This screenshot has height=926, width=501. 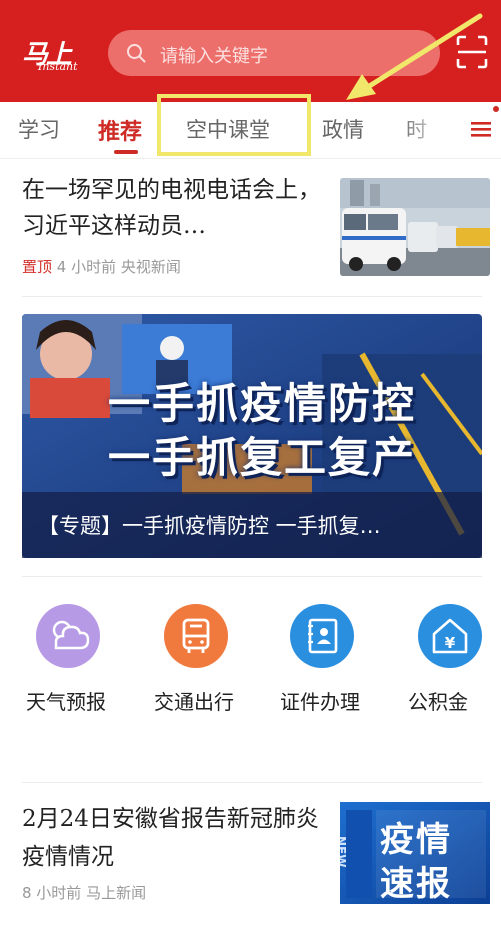 What do you see at coordinates (66, 702) in the screenshot?
I see `service-label: 天气预报` at bounding box center [66, 702].